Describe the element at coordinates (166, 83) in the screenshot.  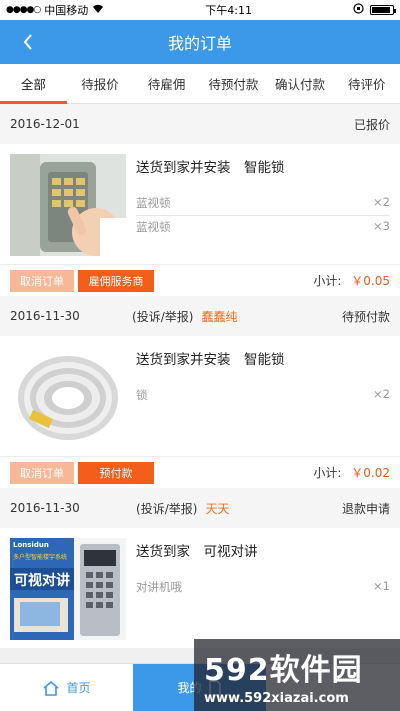
I see `tab-pending-hire: 待雇佣` at that location.